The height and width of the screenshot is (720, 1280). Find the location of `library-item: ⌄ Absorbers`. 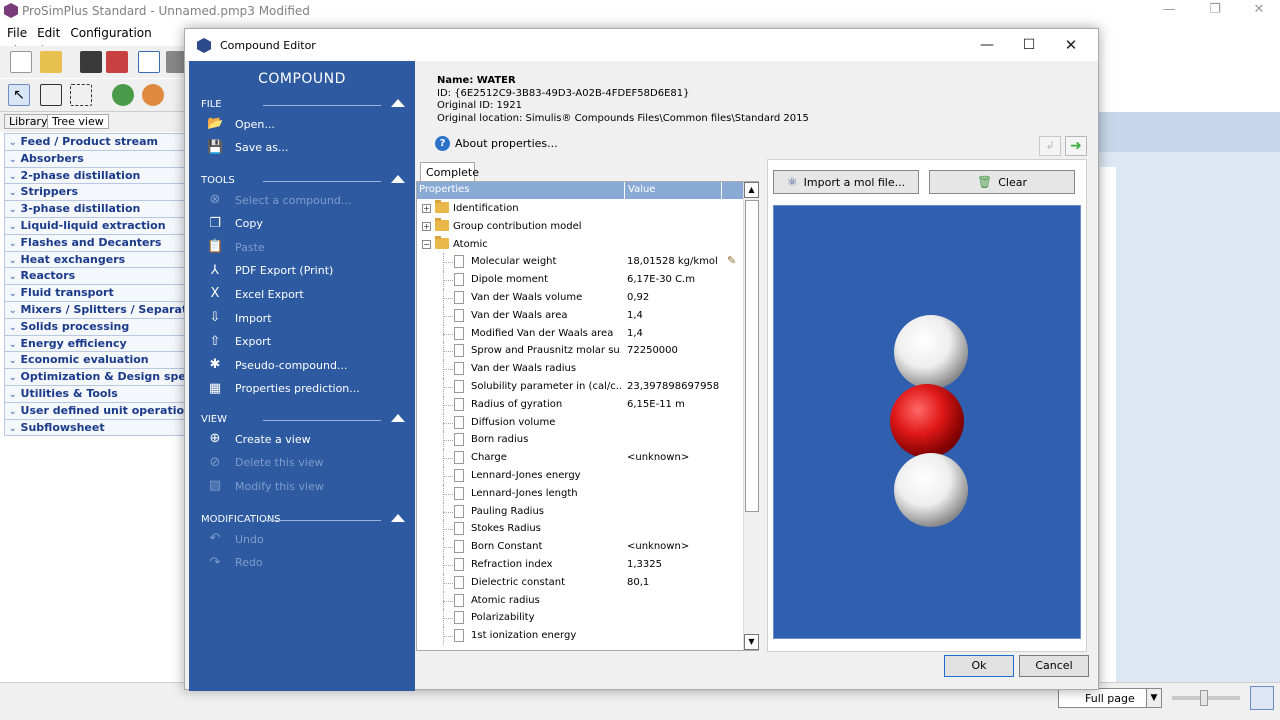

library-item: ⌄ Absorbers is located at coordinates (97, 158).